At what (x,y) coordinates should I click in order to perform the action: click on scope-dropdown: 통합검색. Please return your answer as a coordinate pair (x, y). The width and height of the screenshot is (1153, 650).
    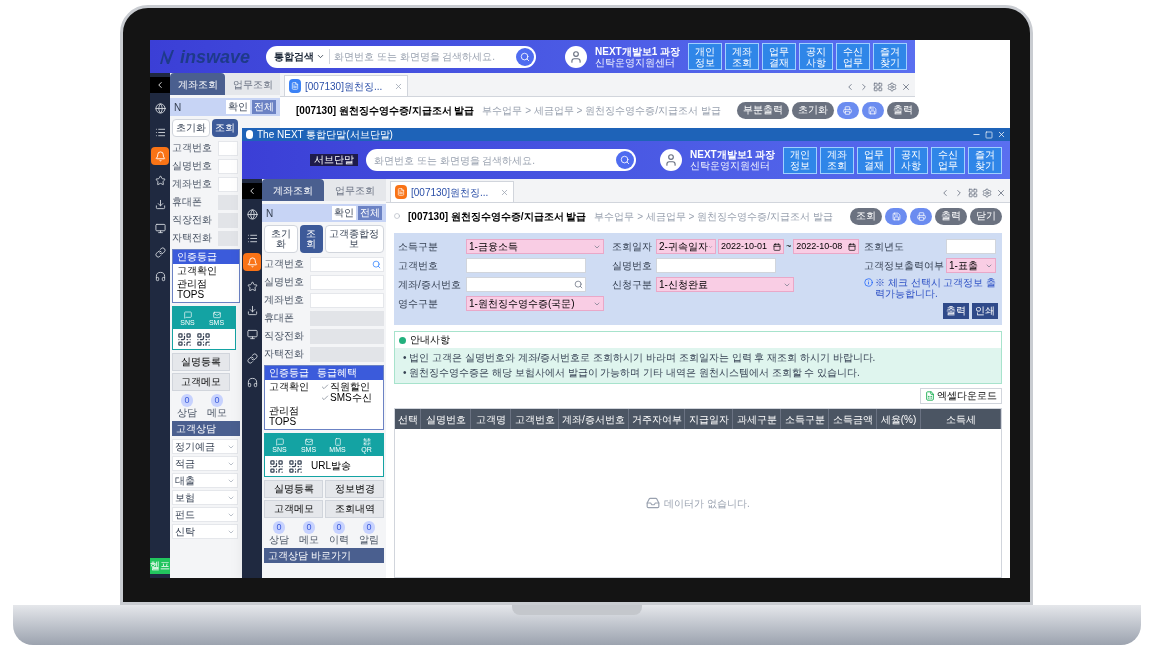
    Looking at the image, I should click on (302, 56).